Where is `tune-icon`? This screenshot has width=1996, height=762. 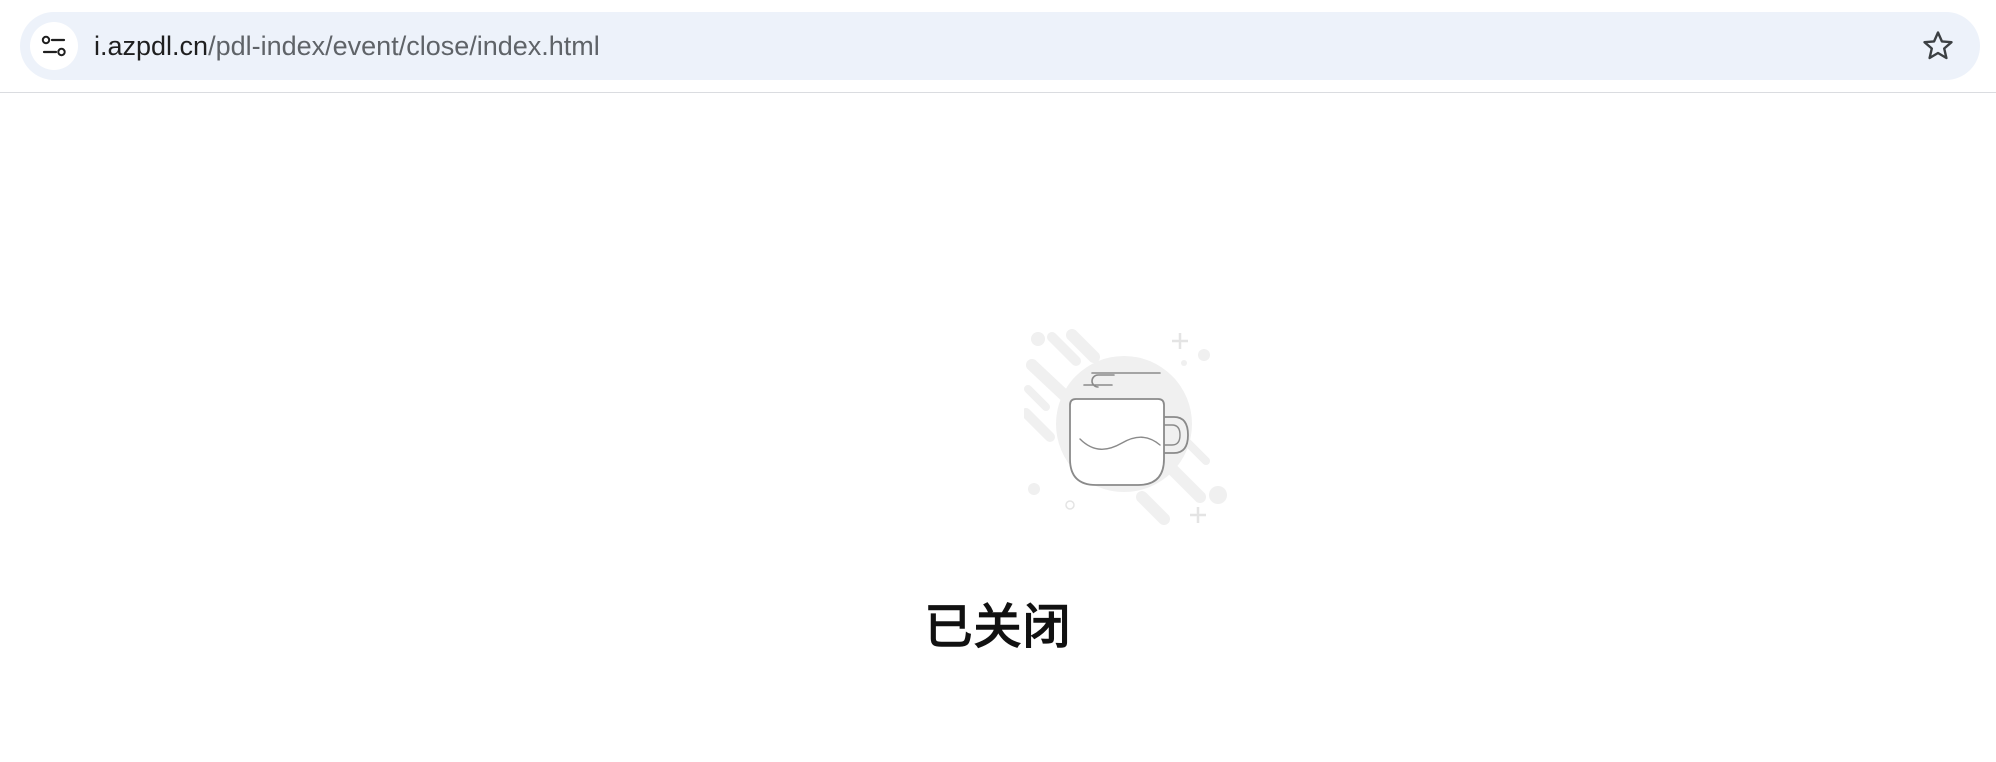 tune-icon is located at coordinates (53, 46).